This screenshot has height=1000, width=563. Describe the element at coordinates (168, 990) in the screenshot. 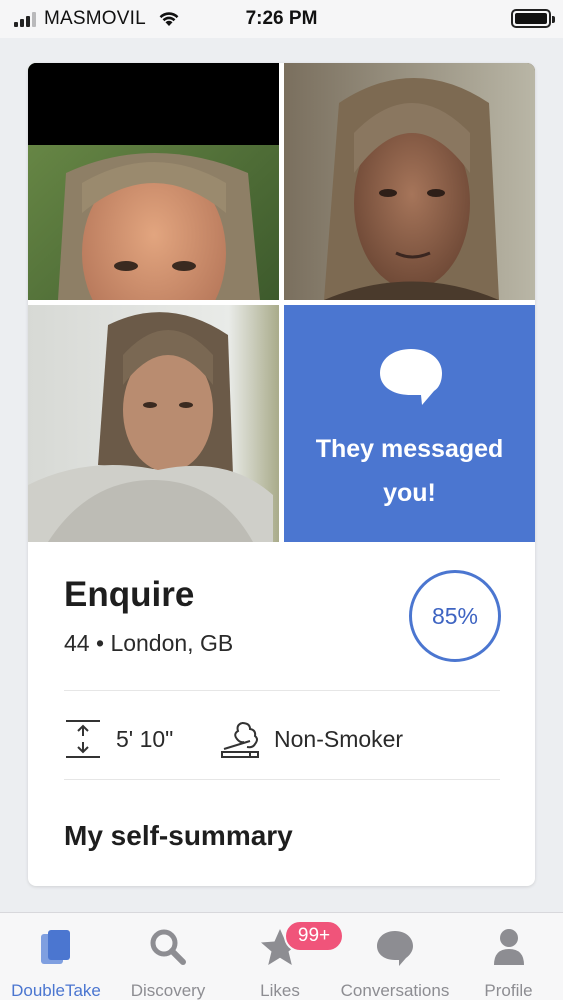

I see `tab-label: Discovery` at that location.